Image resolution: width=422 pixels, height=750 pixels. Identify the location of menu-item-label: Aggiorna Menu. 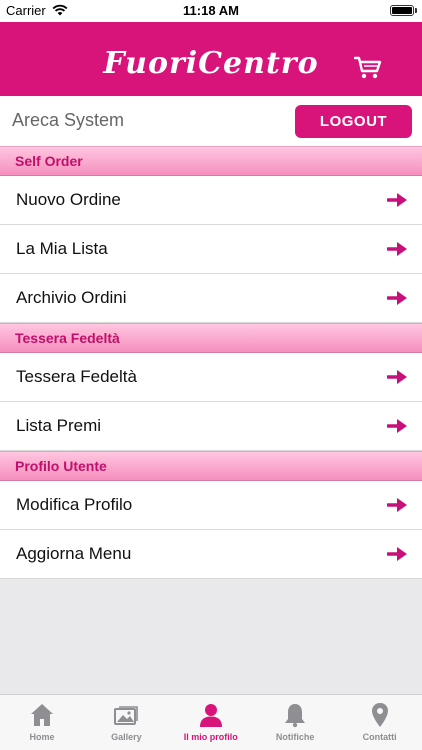
(74, 553).